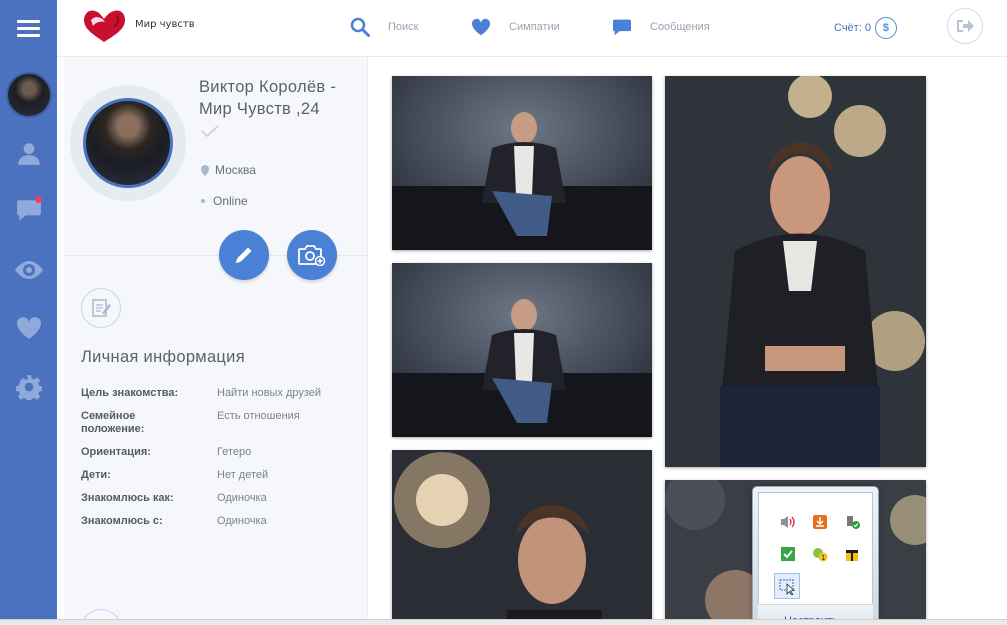  I want to click on svg-text: 1, so click(823, 558).